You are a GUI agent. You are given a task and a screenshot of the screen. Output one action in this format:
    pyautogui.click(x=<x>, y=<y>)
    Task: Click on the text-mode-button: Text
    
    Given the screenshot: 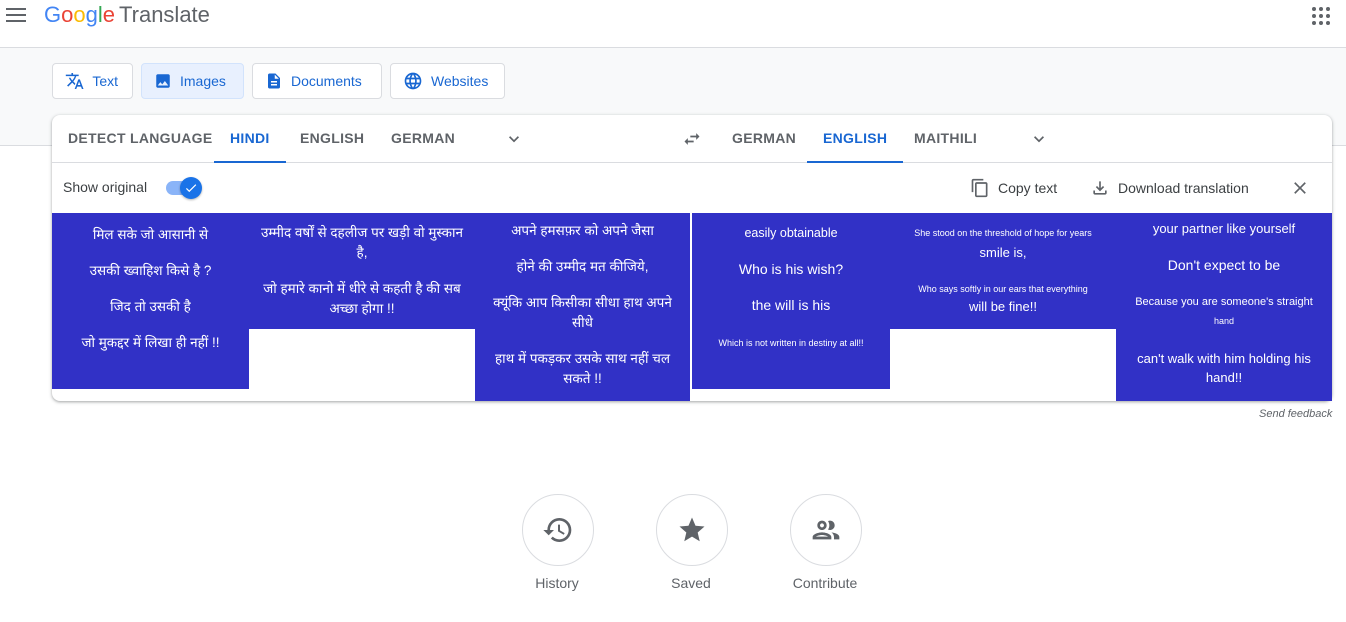 What is the action you would take?
    pyautogui.click(x=92, y=81)
    